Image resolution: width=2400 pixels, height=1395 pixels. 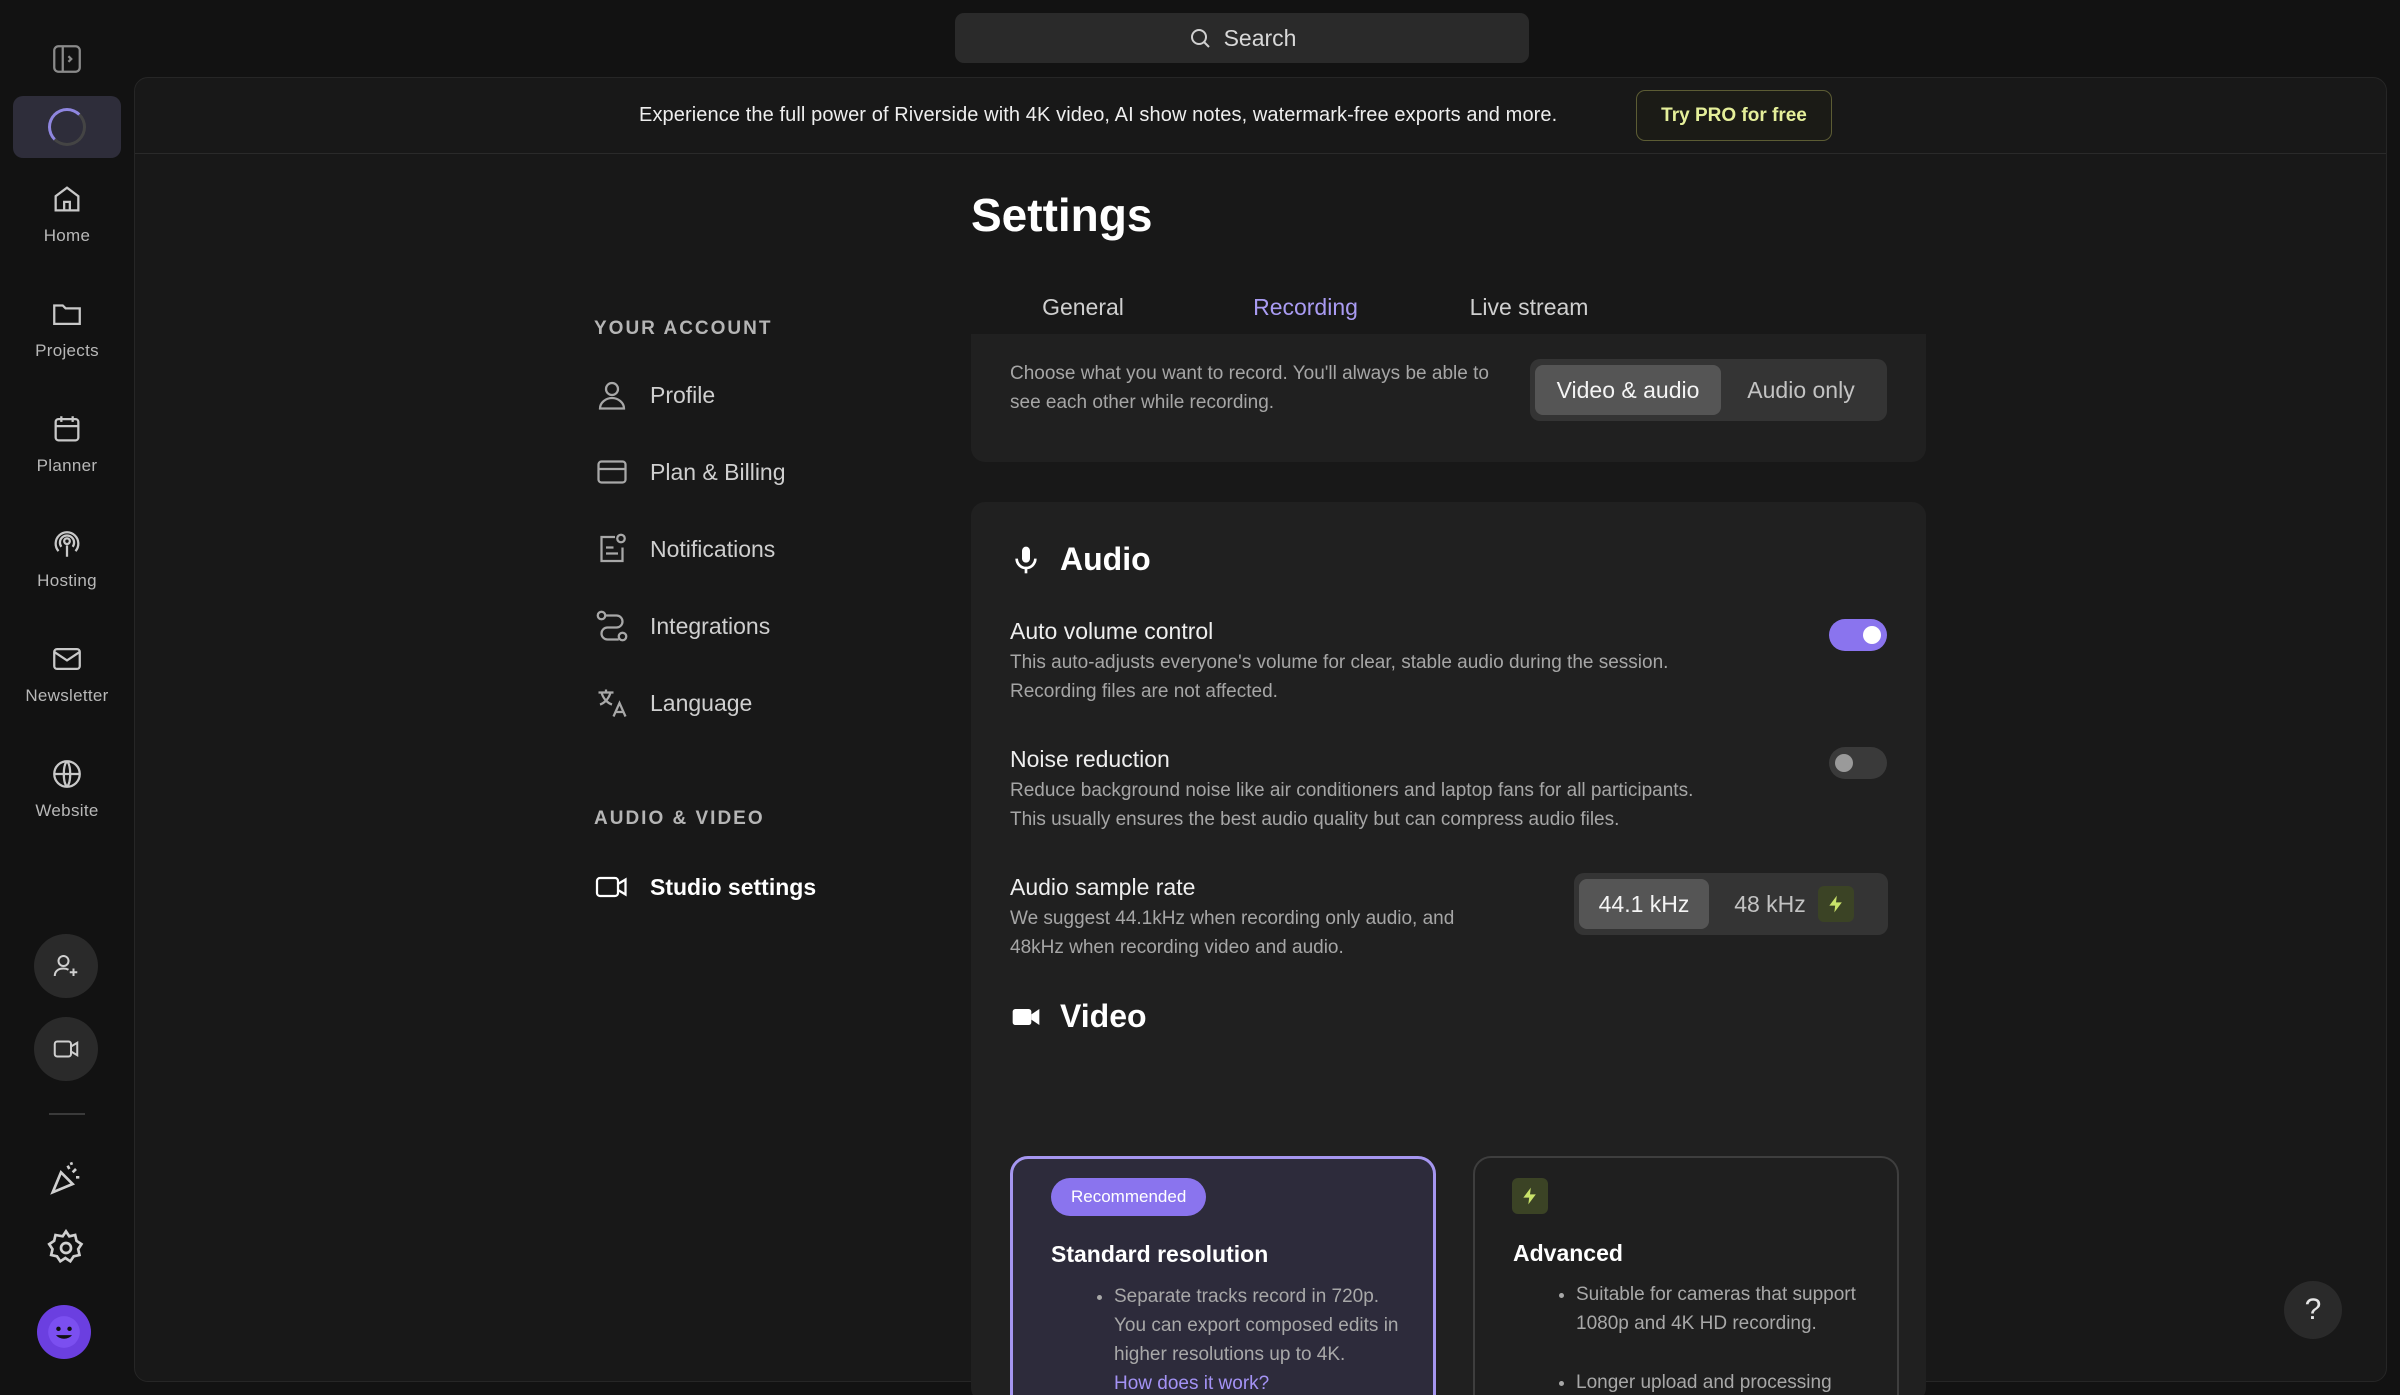 I want to click on video-heading-text: Video, so click(x=1103, y=1016).